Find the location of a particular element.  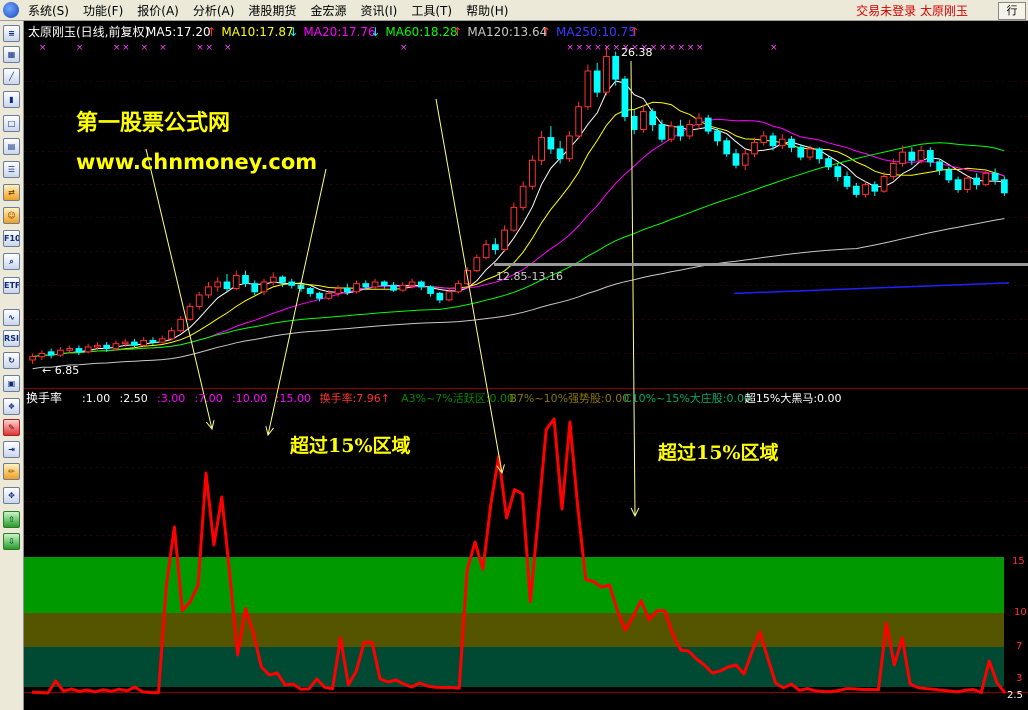

menu-function: 功能(F) is located at coordinates (103, 10).